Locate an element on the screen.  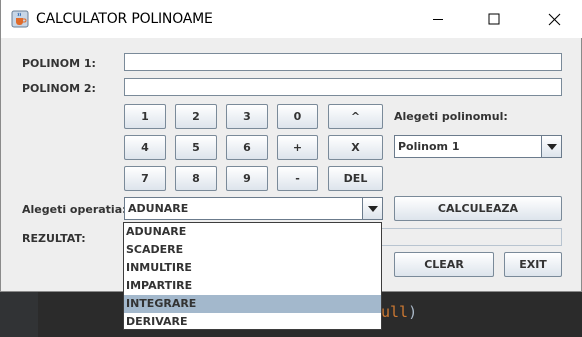
polinom1-label: POLINOM 1: is located at coordinates (59, 63).